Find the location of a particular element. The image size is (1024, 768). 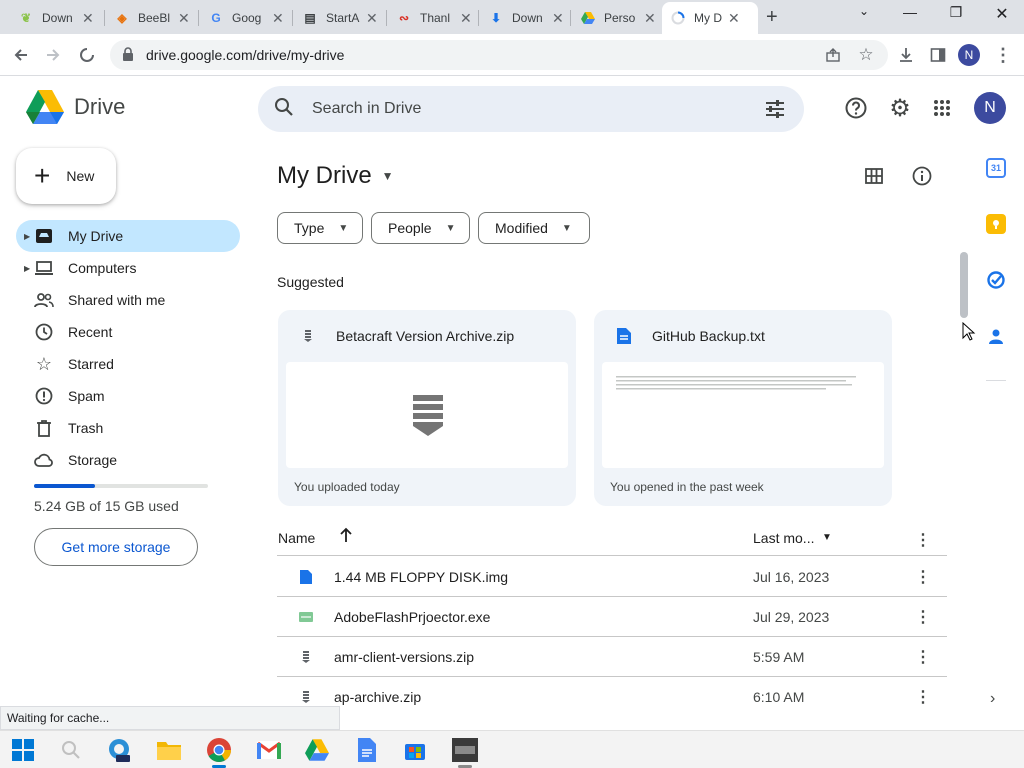

drive-logo: Drive is located at coordinates (75, 107).